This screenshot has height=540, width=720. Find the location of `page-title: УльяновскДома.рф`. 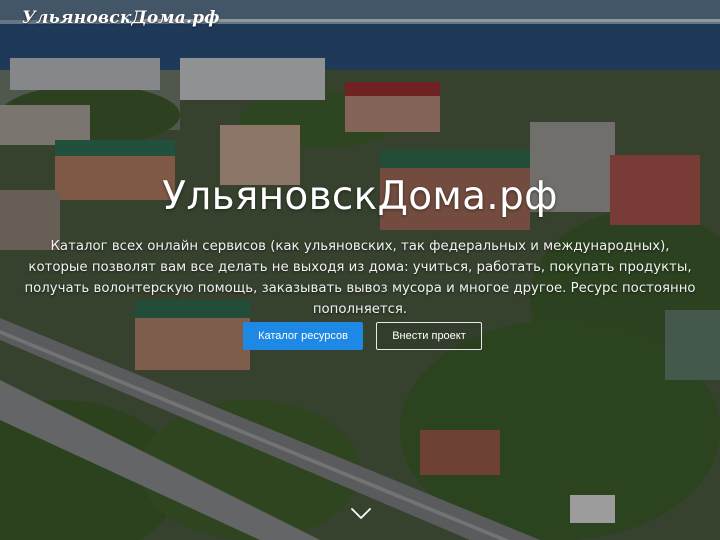

page-title: УльяновскДома.рф is located at coordinates (360, 196).